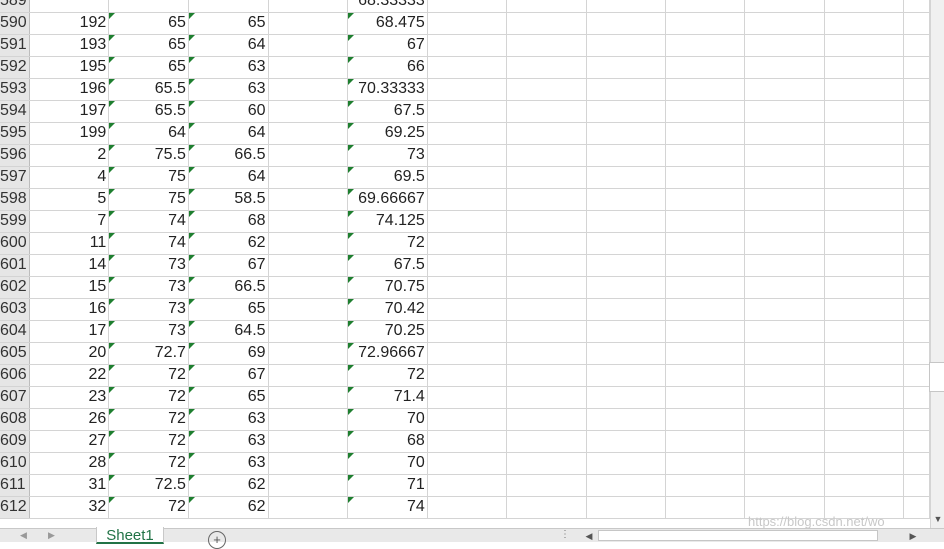 This screenshot has height=549, width=944. I want to click on row-header: 598, so click(15, 199).